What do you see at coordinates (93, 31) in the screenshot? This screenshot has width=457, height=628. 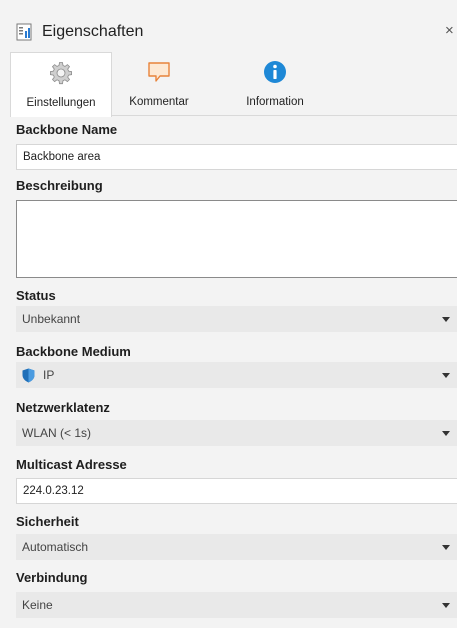 I see `panel-title: Eigenschaften` at bounding box center [93, 31].